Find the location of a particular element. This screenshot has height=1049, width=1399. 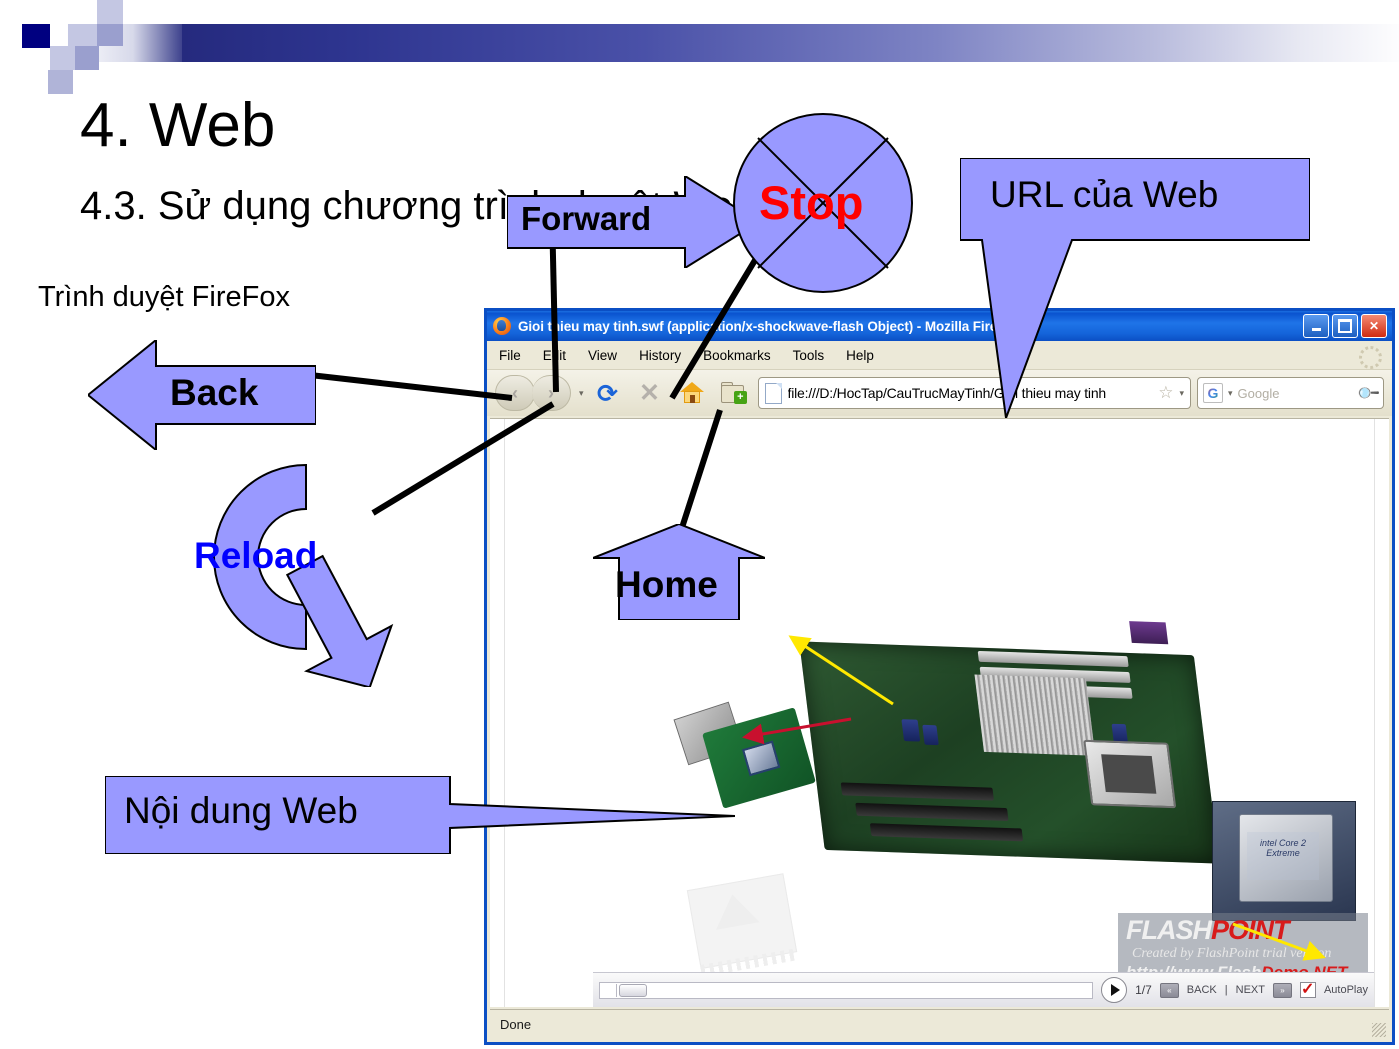

search-icon: 🔍 is located at coordinates (1368, 393).